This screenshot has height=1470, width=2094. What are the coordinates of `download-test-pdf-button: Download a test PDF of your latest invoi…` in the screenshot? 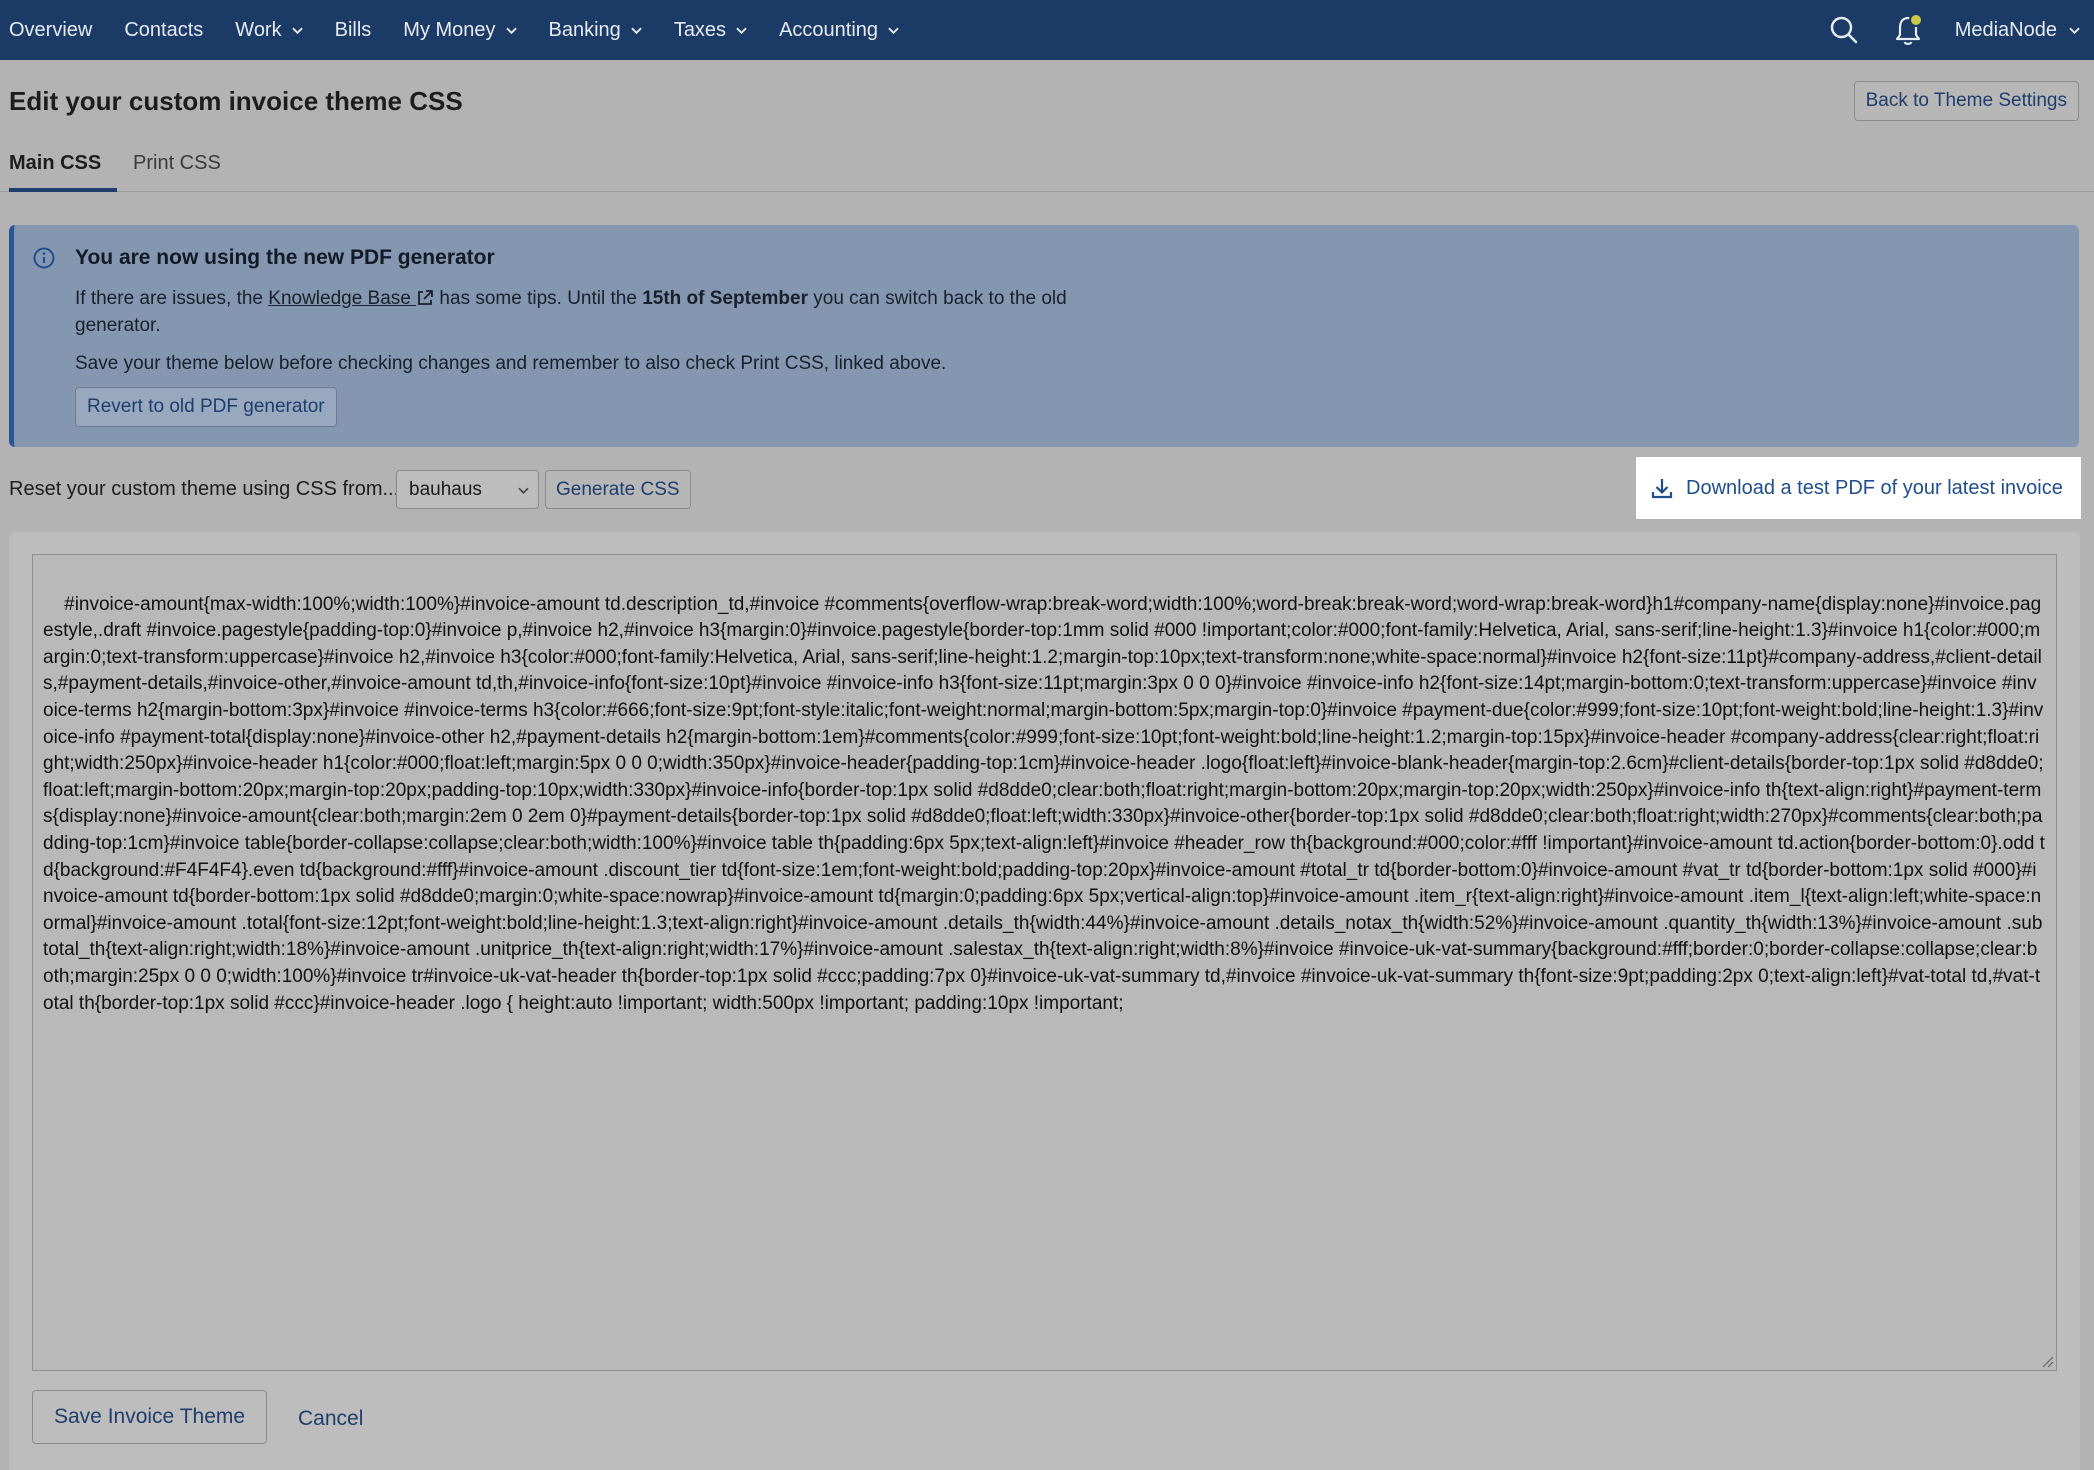 It's located at (1858, 488).